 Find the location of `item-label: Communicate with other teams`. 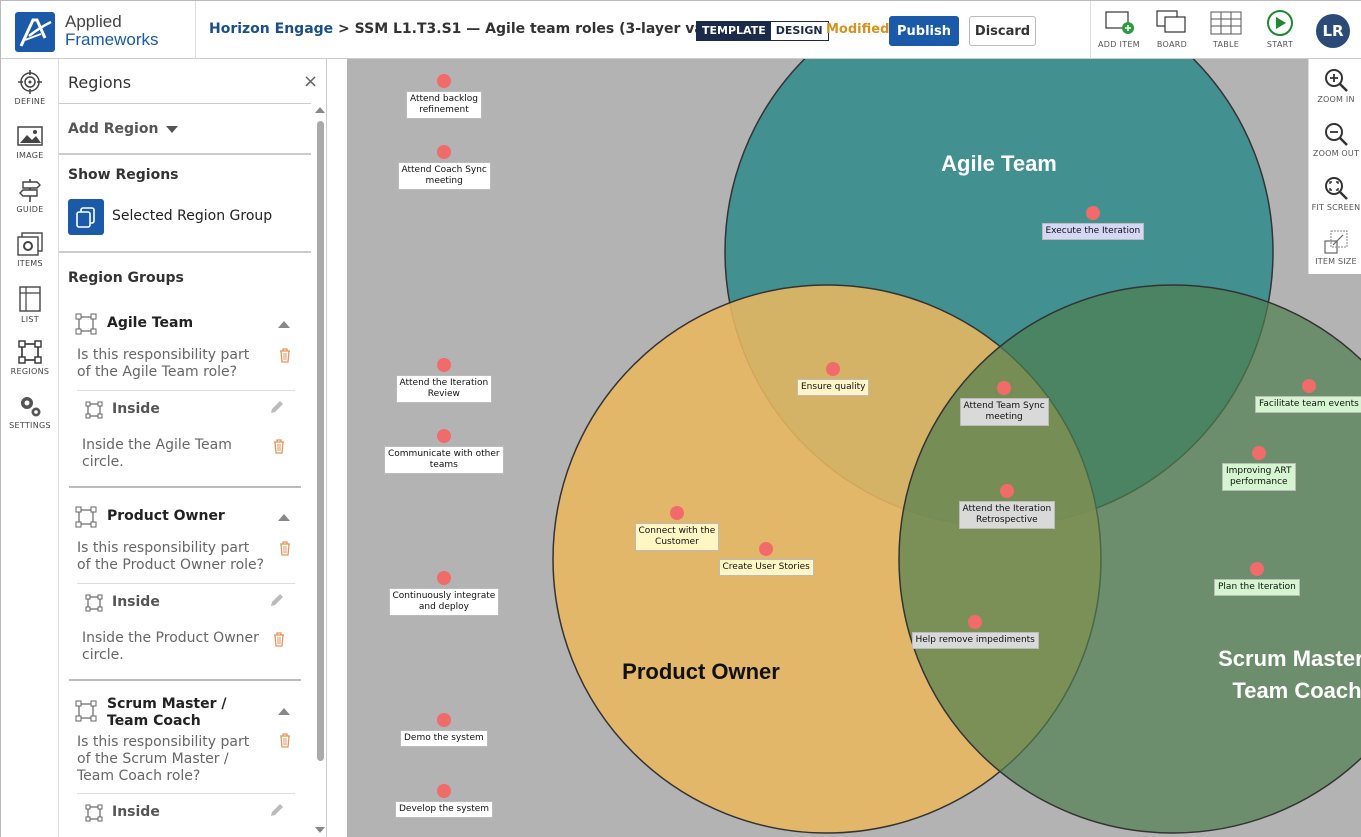

item-label: Communicate with other teams is located at coordinates (444, 460).